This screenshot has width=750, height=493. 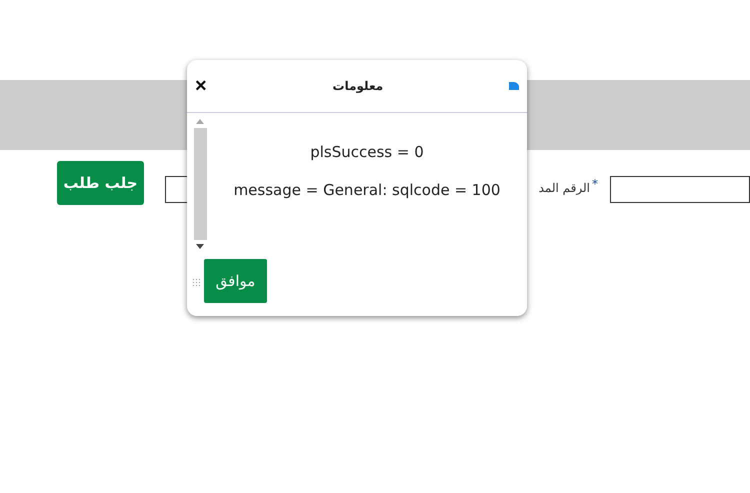 I want to click on number-field, so click(x=680, y=189).